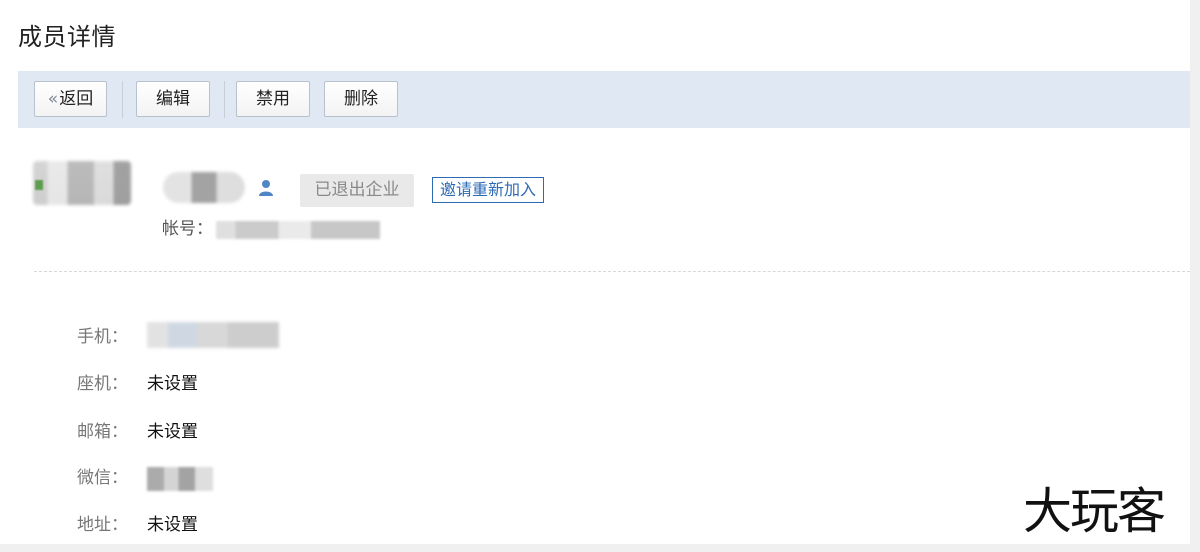  I want to click on member-name, so click(204, 187).